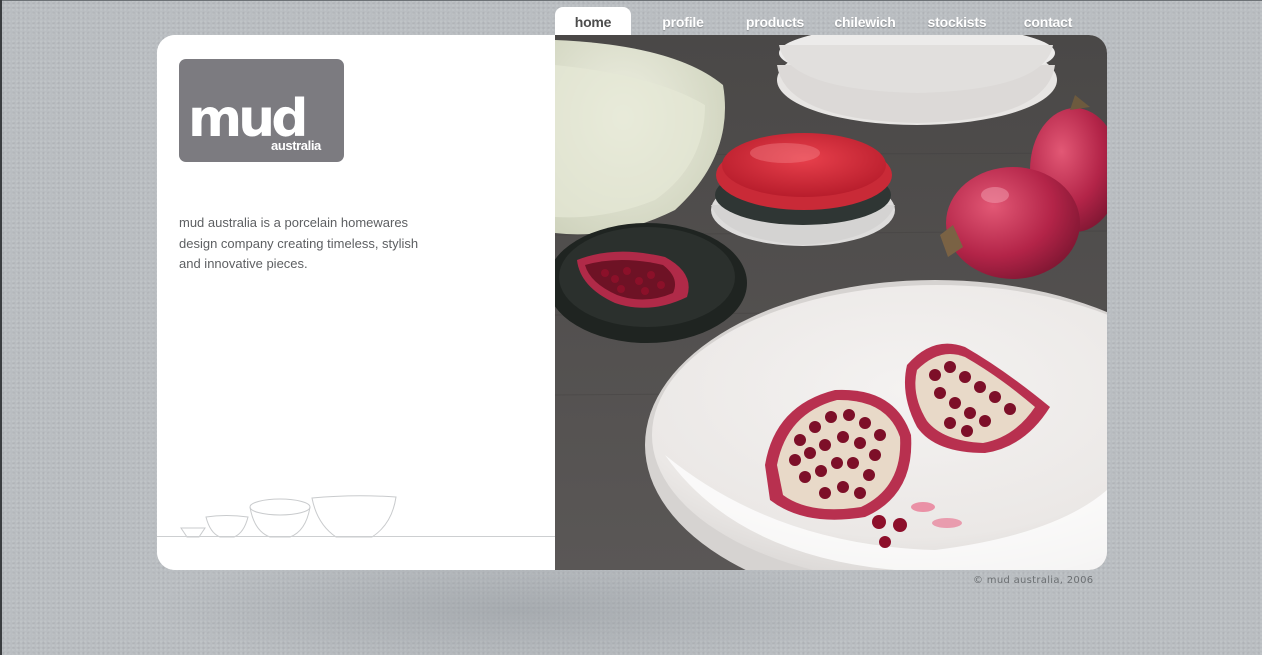  Describe the element at coordinates (278, 120) in the screenshot. I see `logo-trademark: TM` at that location.